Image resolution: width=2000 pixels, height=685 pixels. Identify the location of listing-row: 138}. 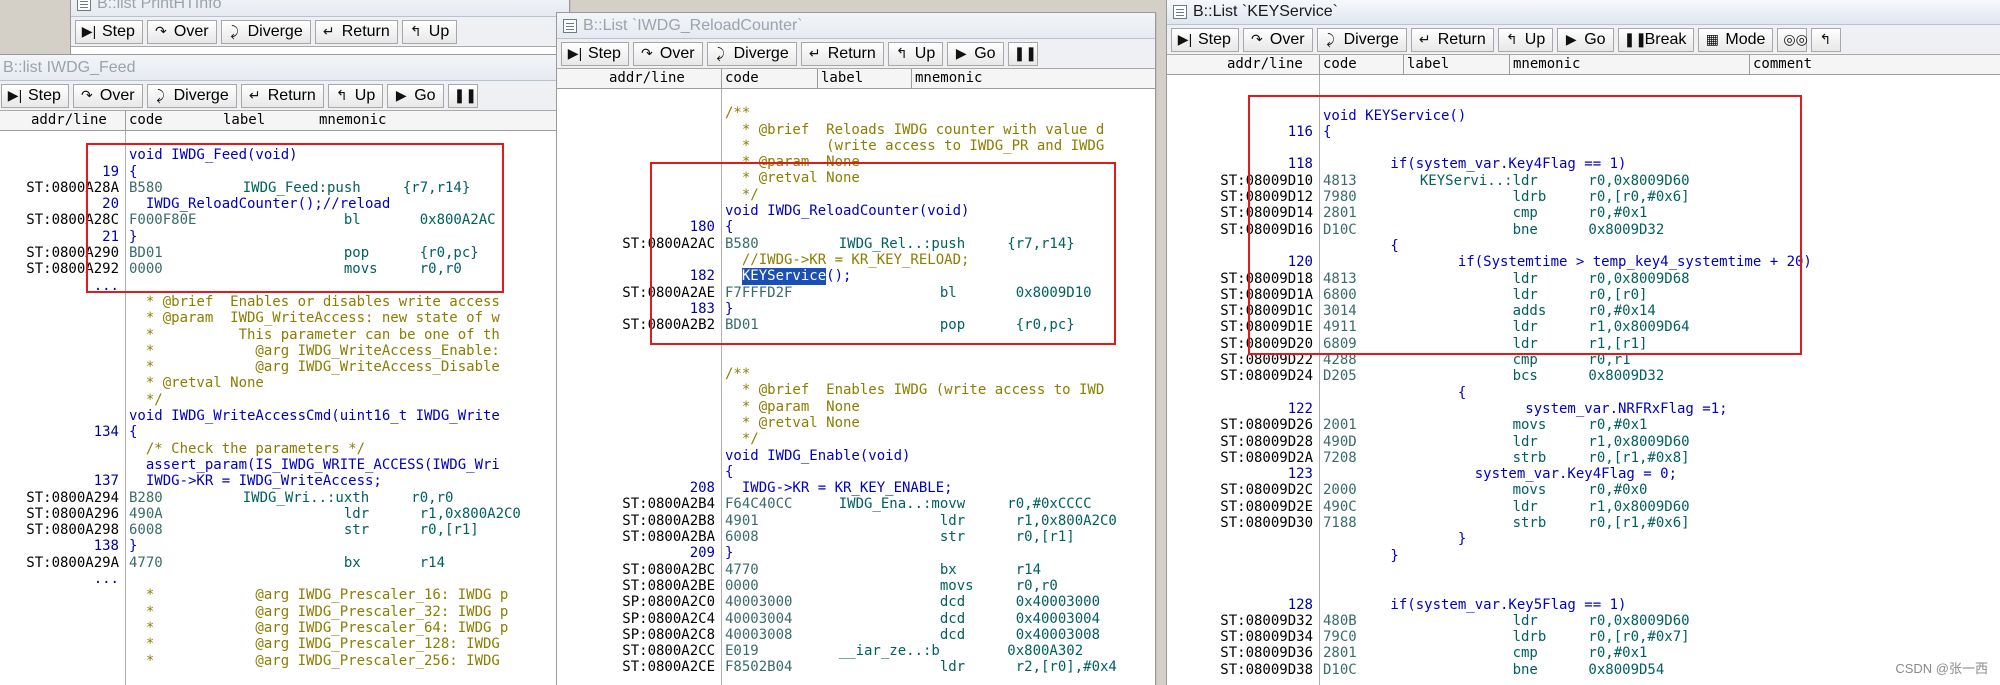
(278, 546).